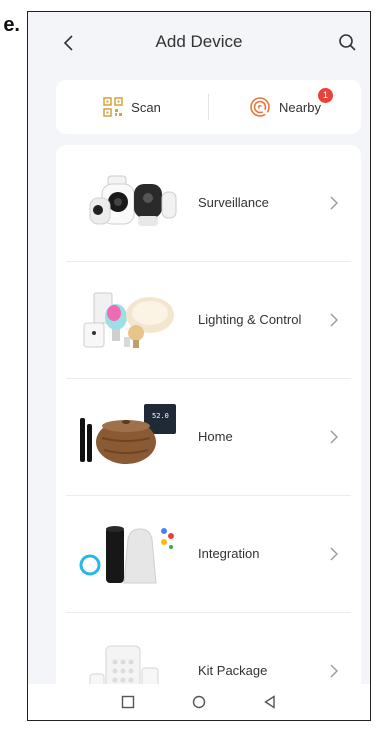  What do you see at coordinates (133, 200) in the screenshot?
I see `surveillance-cameras-image` at bounding box center [133, 200].